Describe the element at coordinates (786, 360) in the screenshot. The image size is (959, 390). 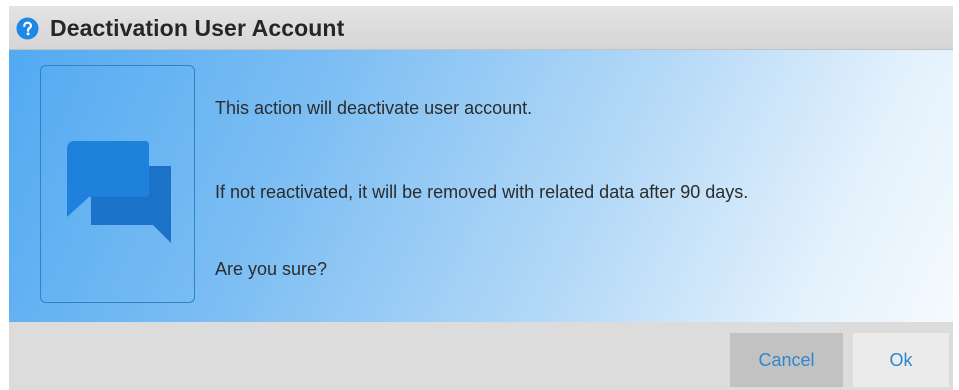
I see `cancel-button: Cancel` at that location.